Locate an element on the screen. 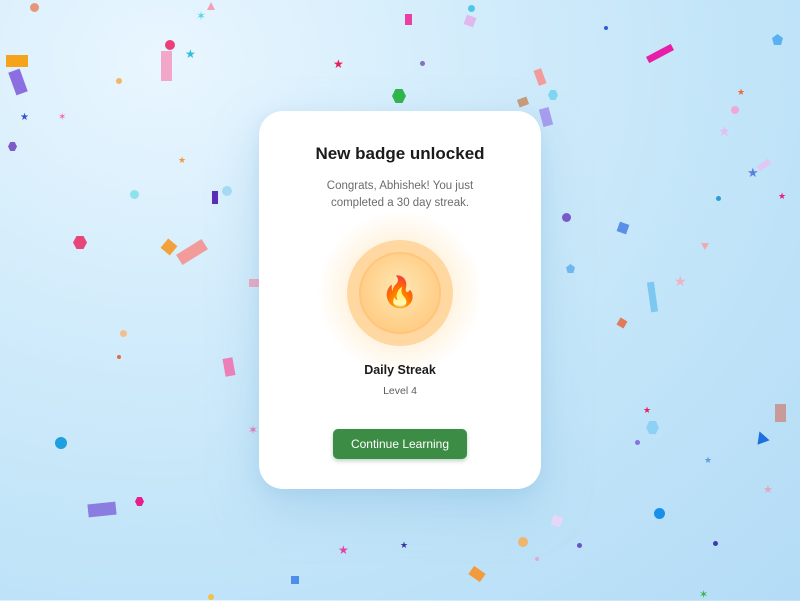  badge-inner-circle: 🔥 is located at coordinates (400, 293).